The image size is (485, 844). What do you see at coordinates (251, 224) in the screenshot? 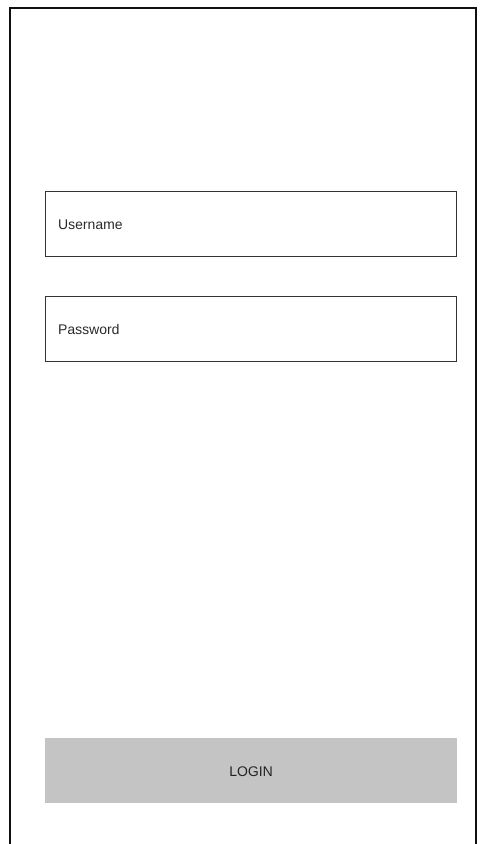
I see `username-field: Username` at bounding box center [251, 224].